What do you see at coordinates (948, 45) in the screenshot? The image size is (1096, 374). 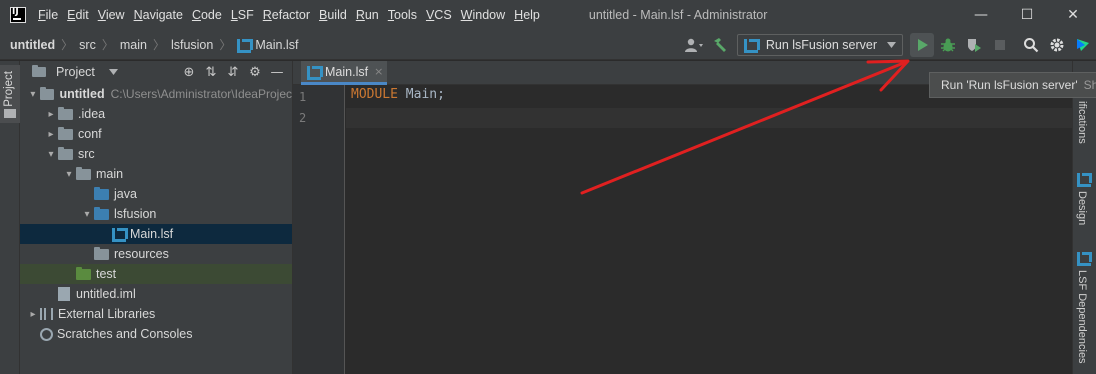 I see `debug-button` at bounding box center [948, 45].